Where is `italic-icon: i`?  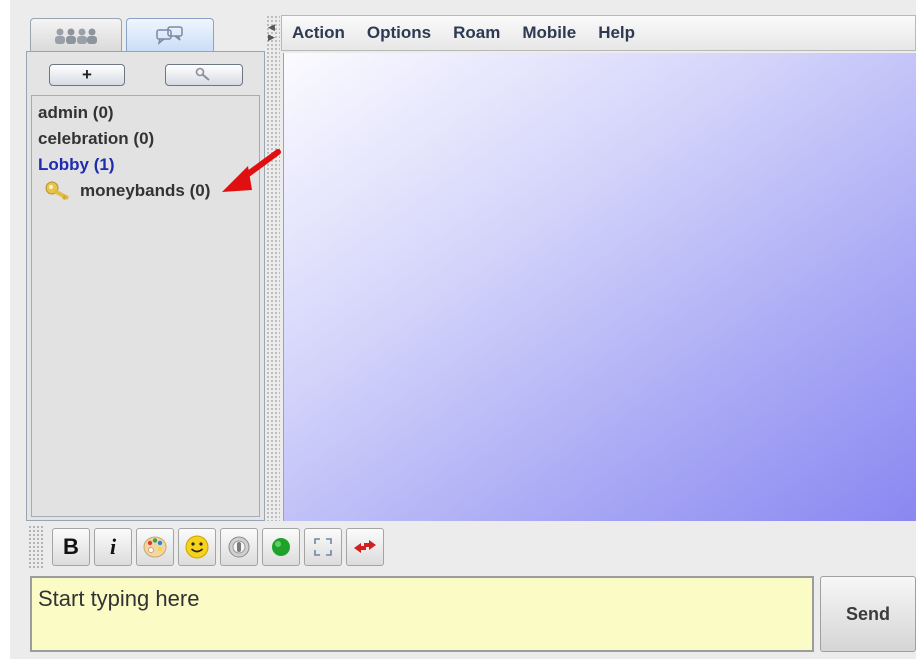
italic-icon: i is located at coordinates (113, 546).